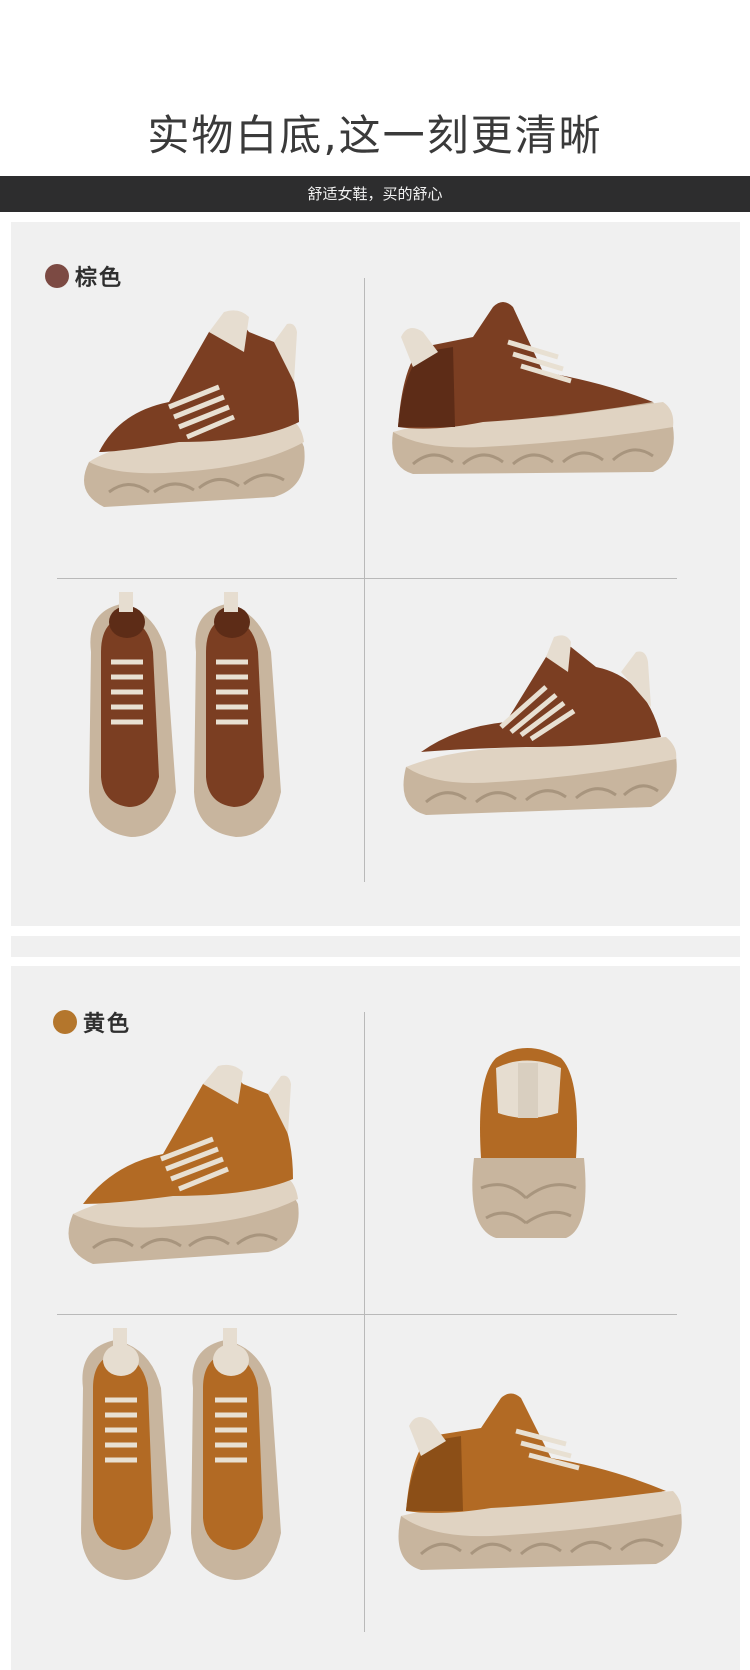 The image size is (750, 1670). What do you see at coordinates (99, 278) in the screenshot?
I see `color-name: 棕色` at bounding box center [99, 278].